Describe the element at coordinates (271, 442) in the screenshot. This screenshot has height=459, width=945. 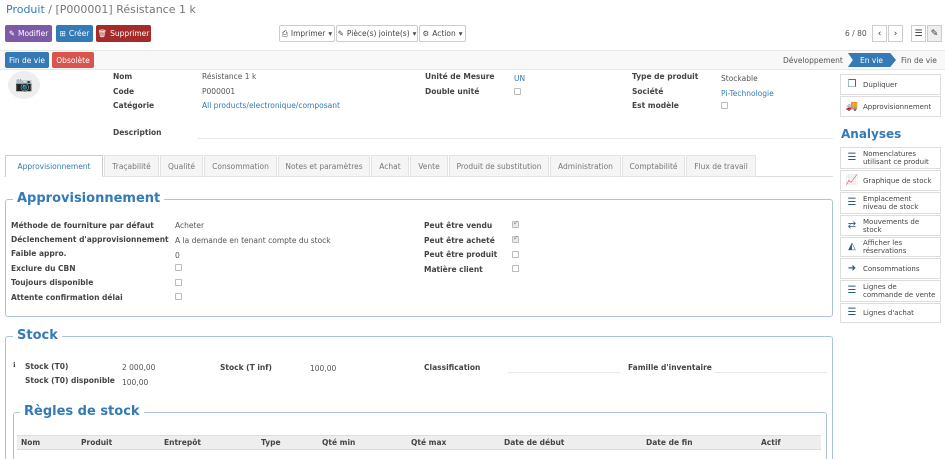
I see `column-type: Type` at that location.